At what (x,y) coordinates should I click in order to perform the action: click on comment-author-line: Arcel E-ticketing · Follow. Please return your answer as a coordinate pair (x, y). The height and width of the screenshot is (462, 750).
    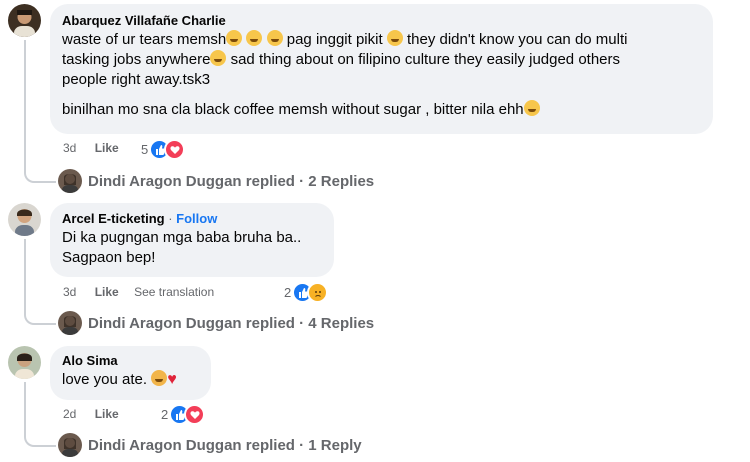
    Looking at the image, I should click on (140, 218).